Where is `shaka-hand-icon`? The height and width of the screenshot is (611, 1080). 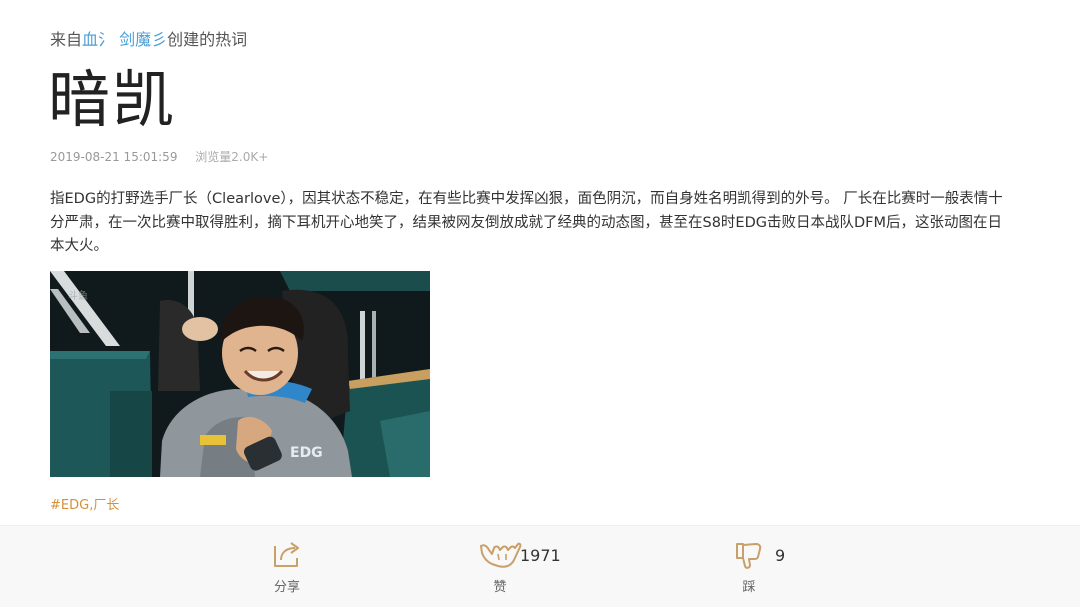
shaka-hand-icon is located at coordinates (500, 555).